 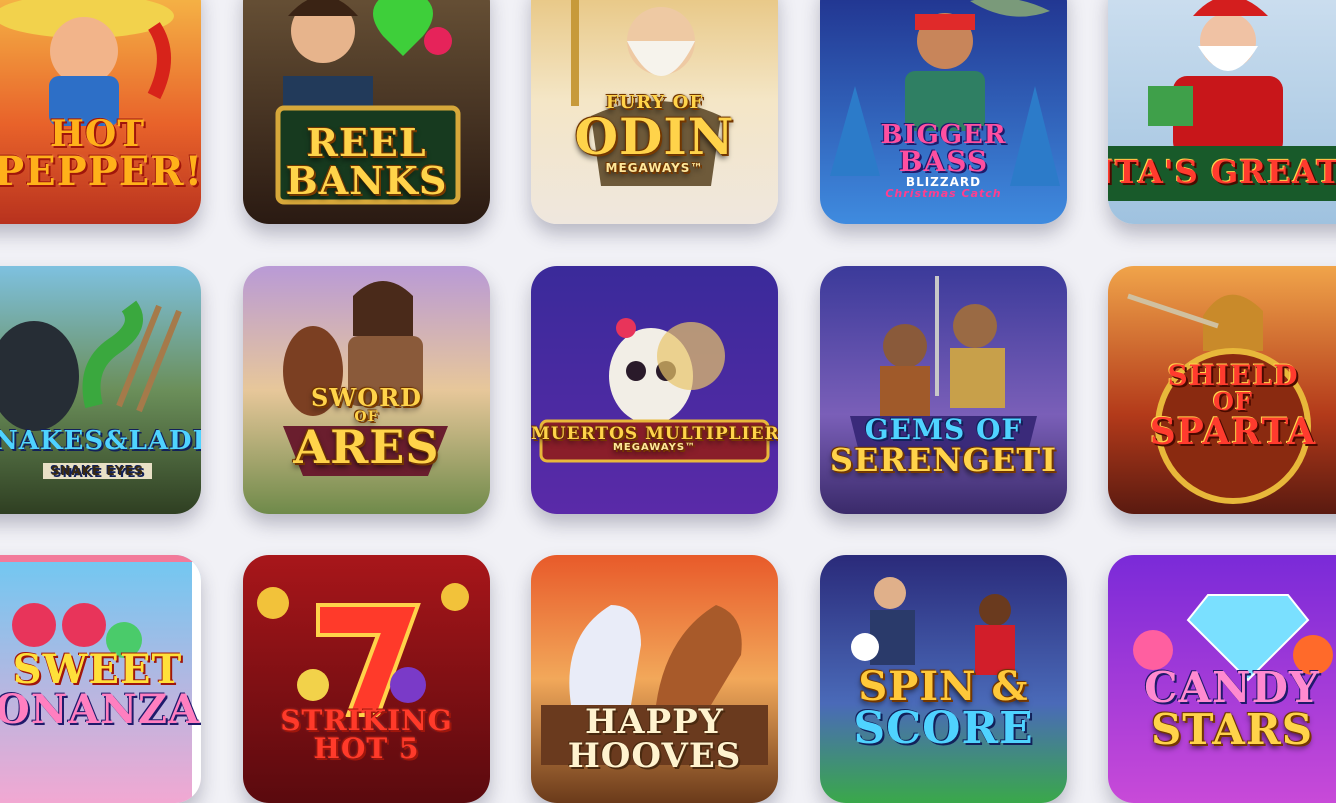 I want to click on game-title-line: SERENGETI, so click(x=943, y=460).